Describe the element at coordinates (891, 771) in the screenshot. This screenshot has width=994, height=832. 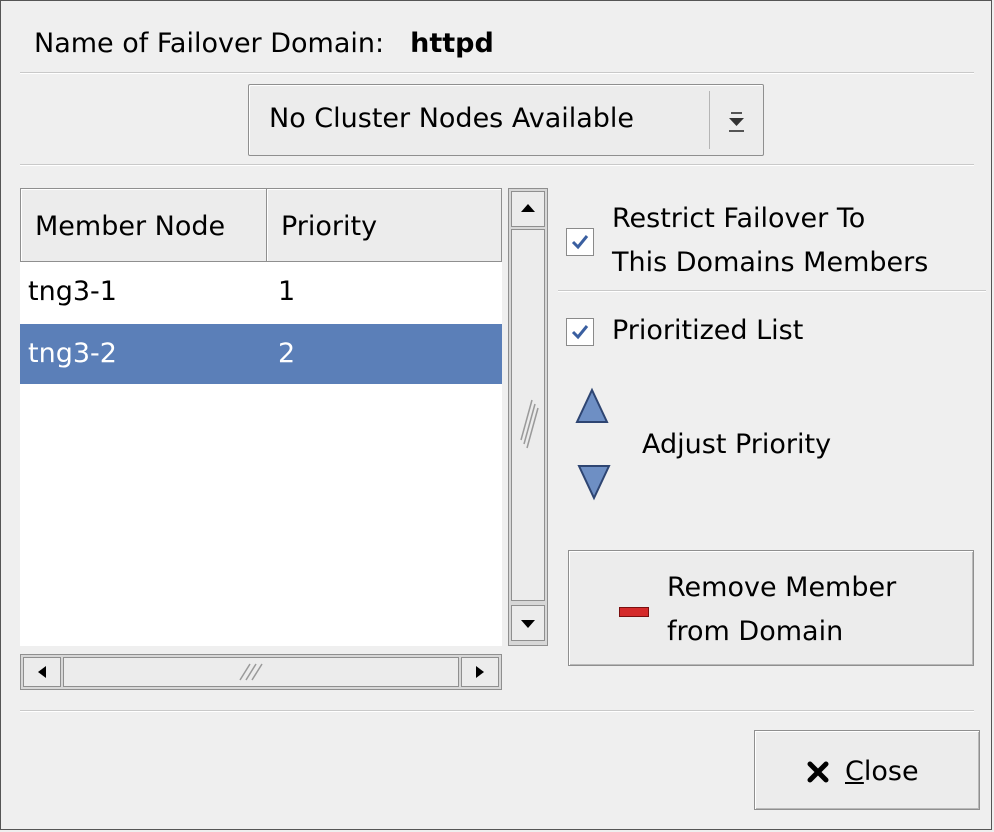
I see `close-label-rest: lose` at that location.